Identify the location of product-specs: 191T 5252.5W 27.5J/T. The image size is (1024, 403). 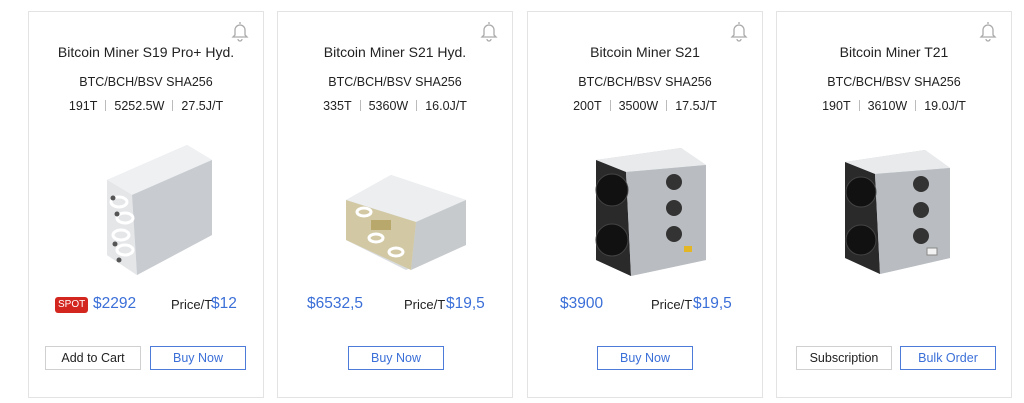
(146, 106).